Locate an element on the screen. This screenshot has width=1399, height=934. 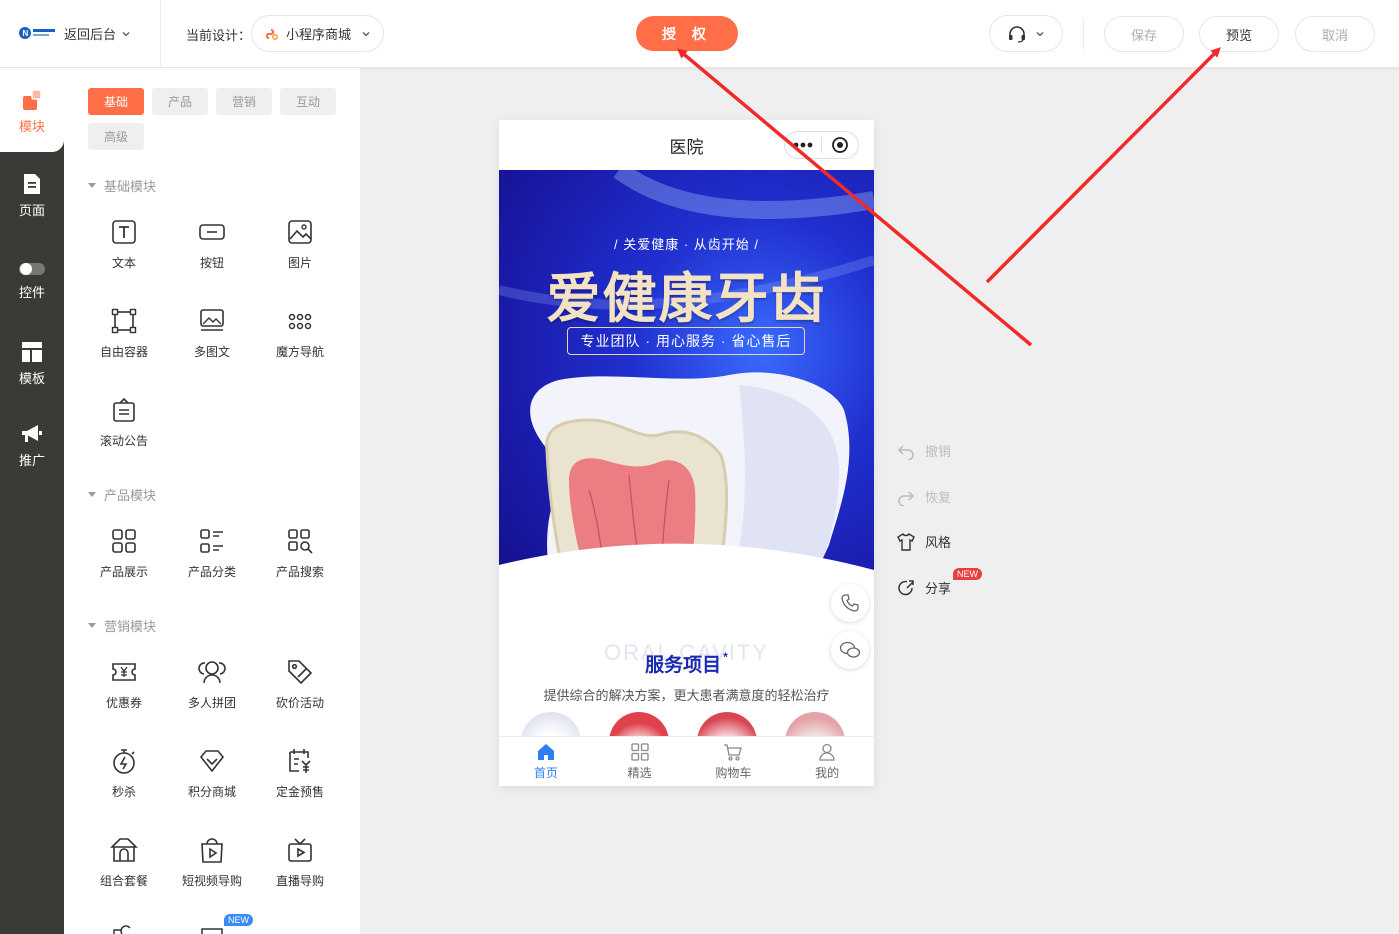
tab-product: 产品 is located at coordinates (180, 101).